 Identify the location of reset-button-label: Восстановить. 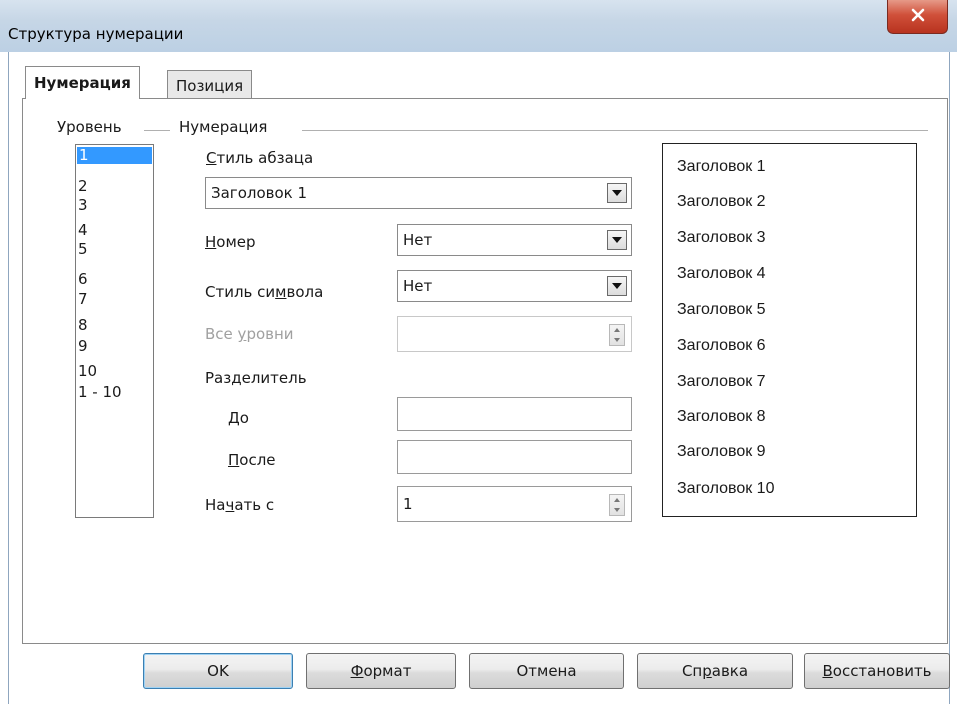
(877, 671).